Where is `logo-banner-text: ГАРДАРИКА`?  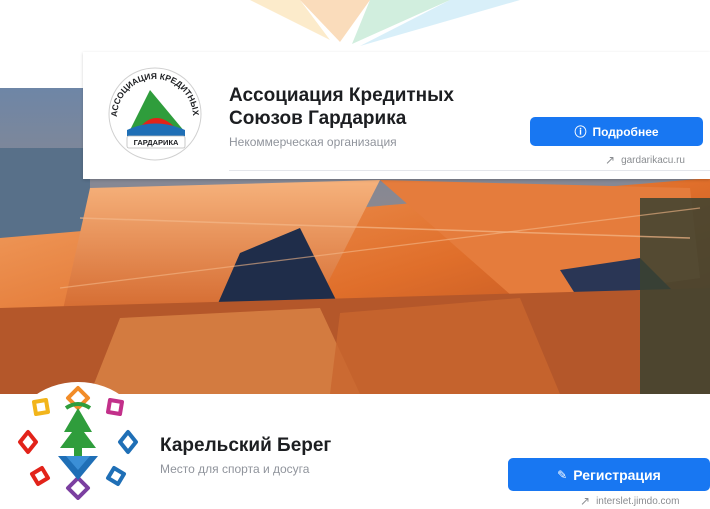
logo-banner-text: ГАРДАРИКА is located at coordinates (156, 142).